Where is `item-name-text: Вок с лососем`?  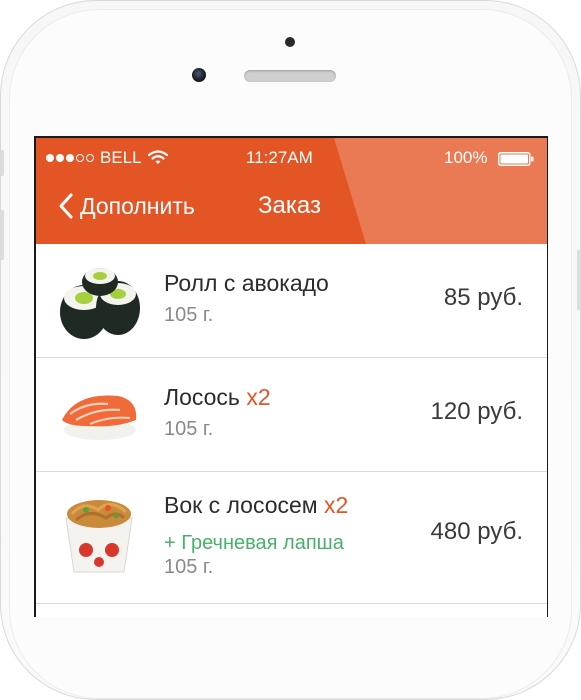
item-name-text: Вок с лососем is located at coordinates (241, 505).